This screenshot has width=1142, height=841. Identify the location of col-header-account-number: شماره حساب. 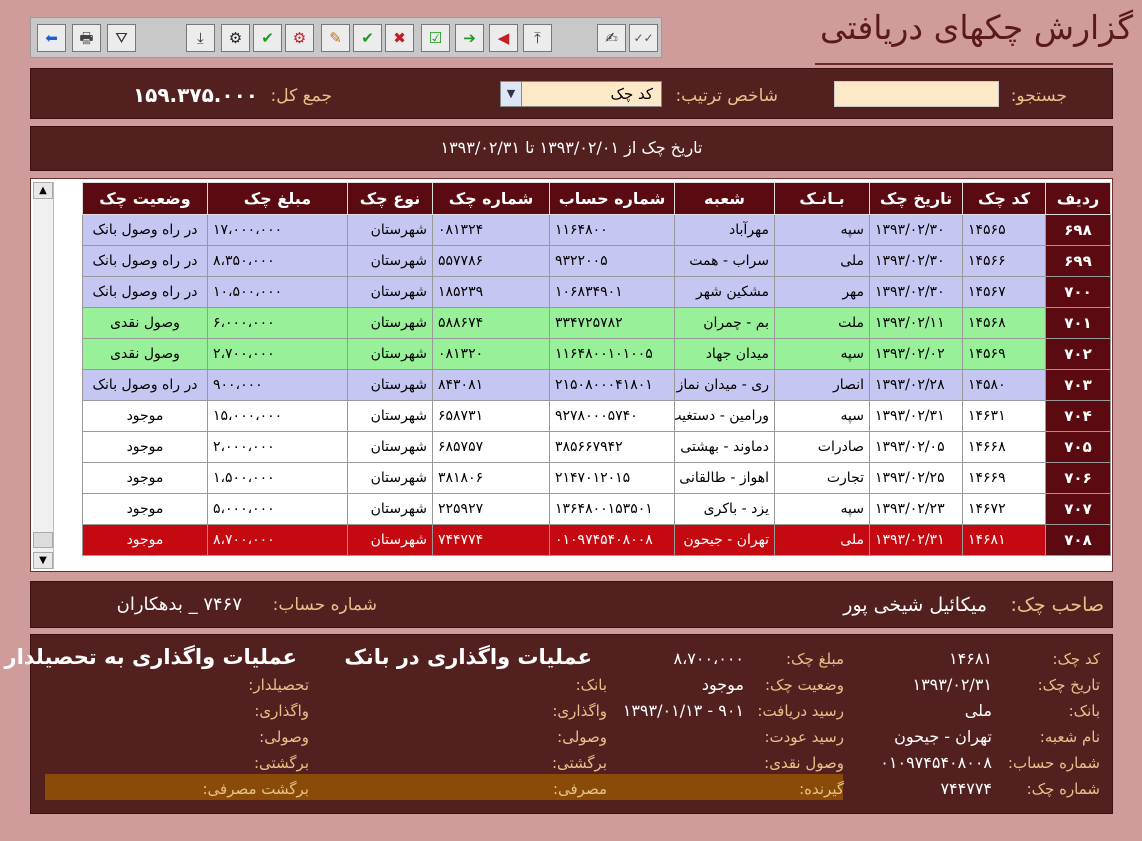
(612, 198).